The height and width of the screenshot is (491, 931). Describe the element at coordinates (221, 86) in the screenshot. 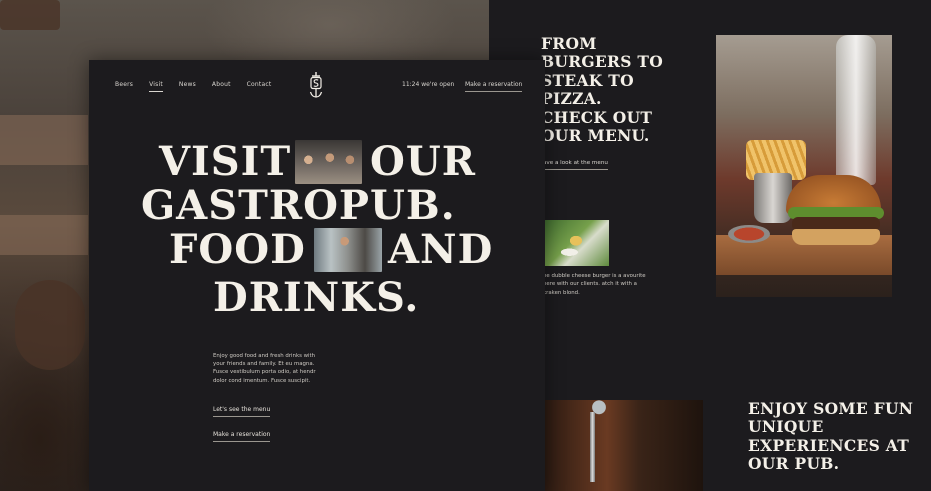

I see `nav-item-about: About` at that location.